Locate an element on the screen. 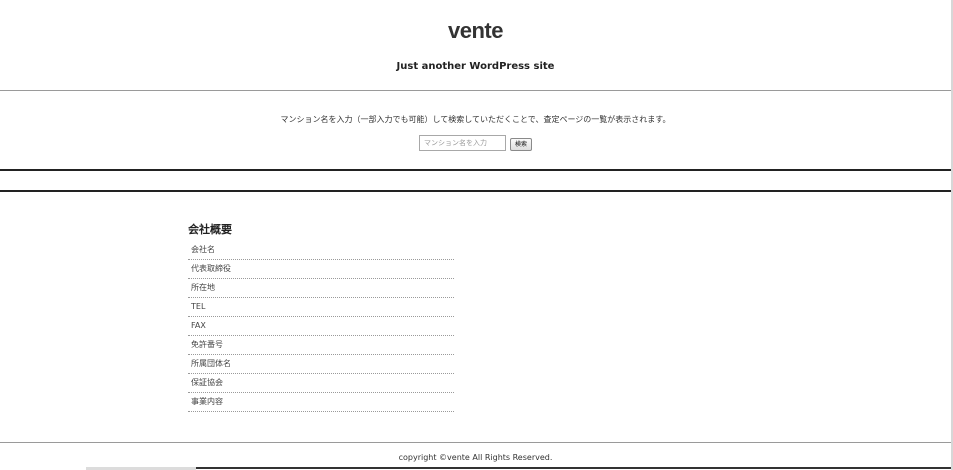 The image size is (953, 470). list-item: FAX is located at coordinates (321, 327).